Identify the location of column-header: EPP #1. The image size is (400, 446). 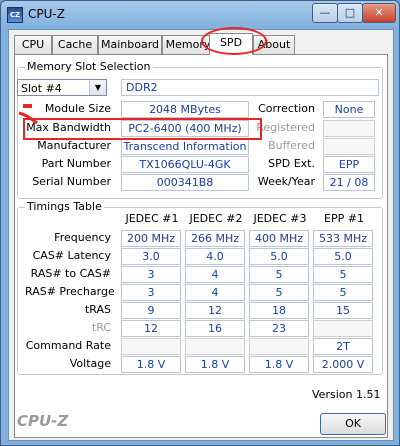
(344, 218).